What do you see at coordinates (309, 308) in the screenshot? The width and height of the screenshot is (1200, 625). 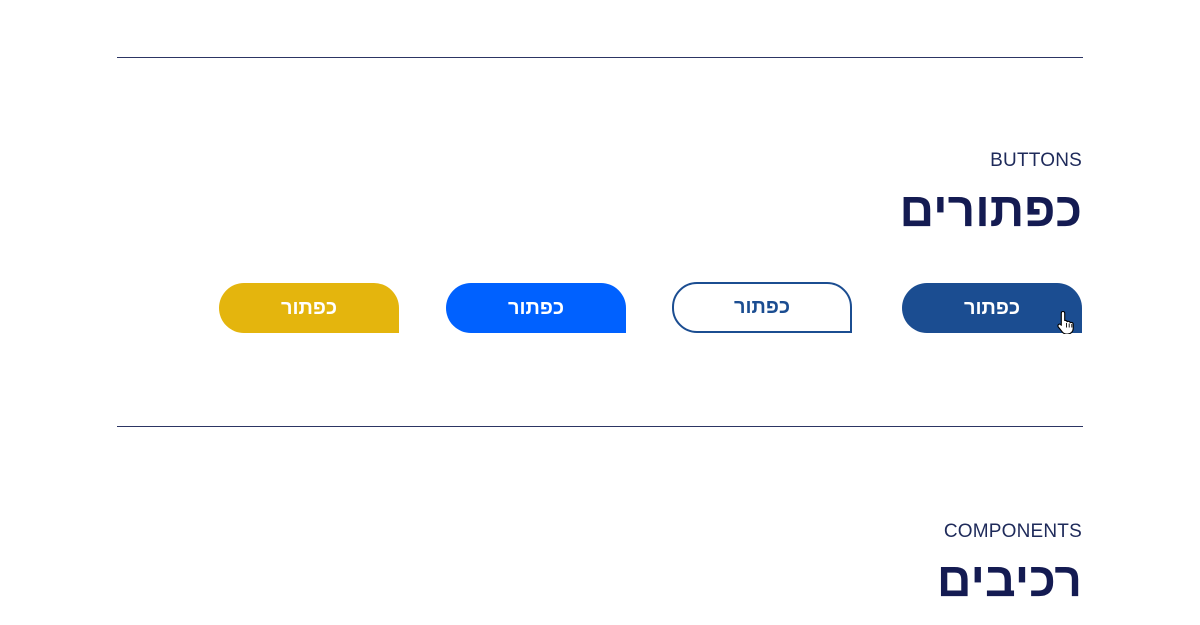 I see `yellow-button: כפתור` at bounding box center [309, 308].